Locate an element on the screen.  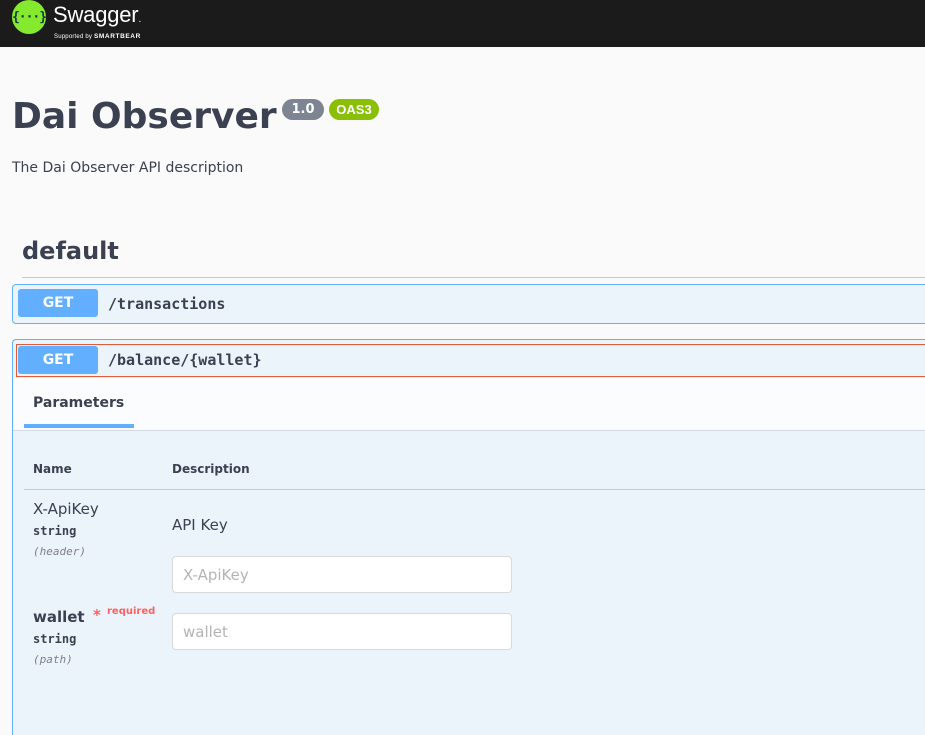
brand-name: Swagger. is located at coordinates (97, 14).